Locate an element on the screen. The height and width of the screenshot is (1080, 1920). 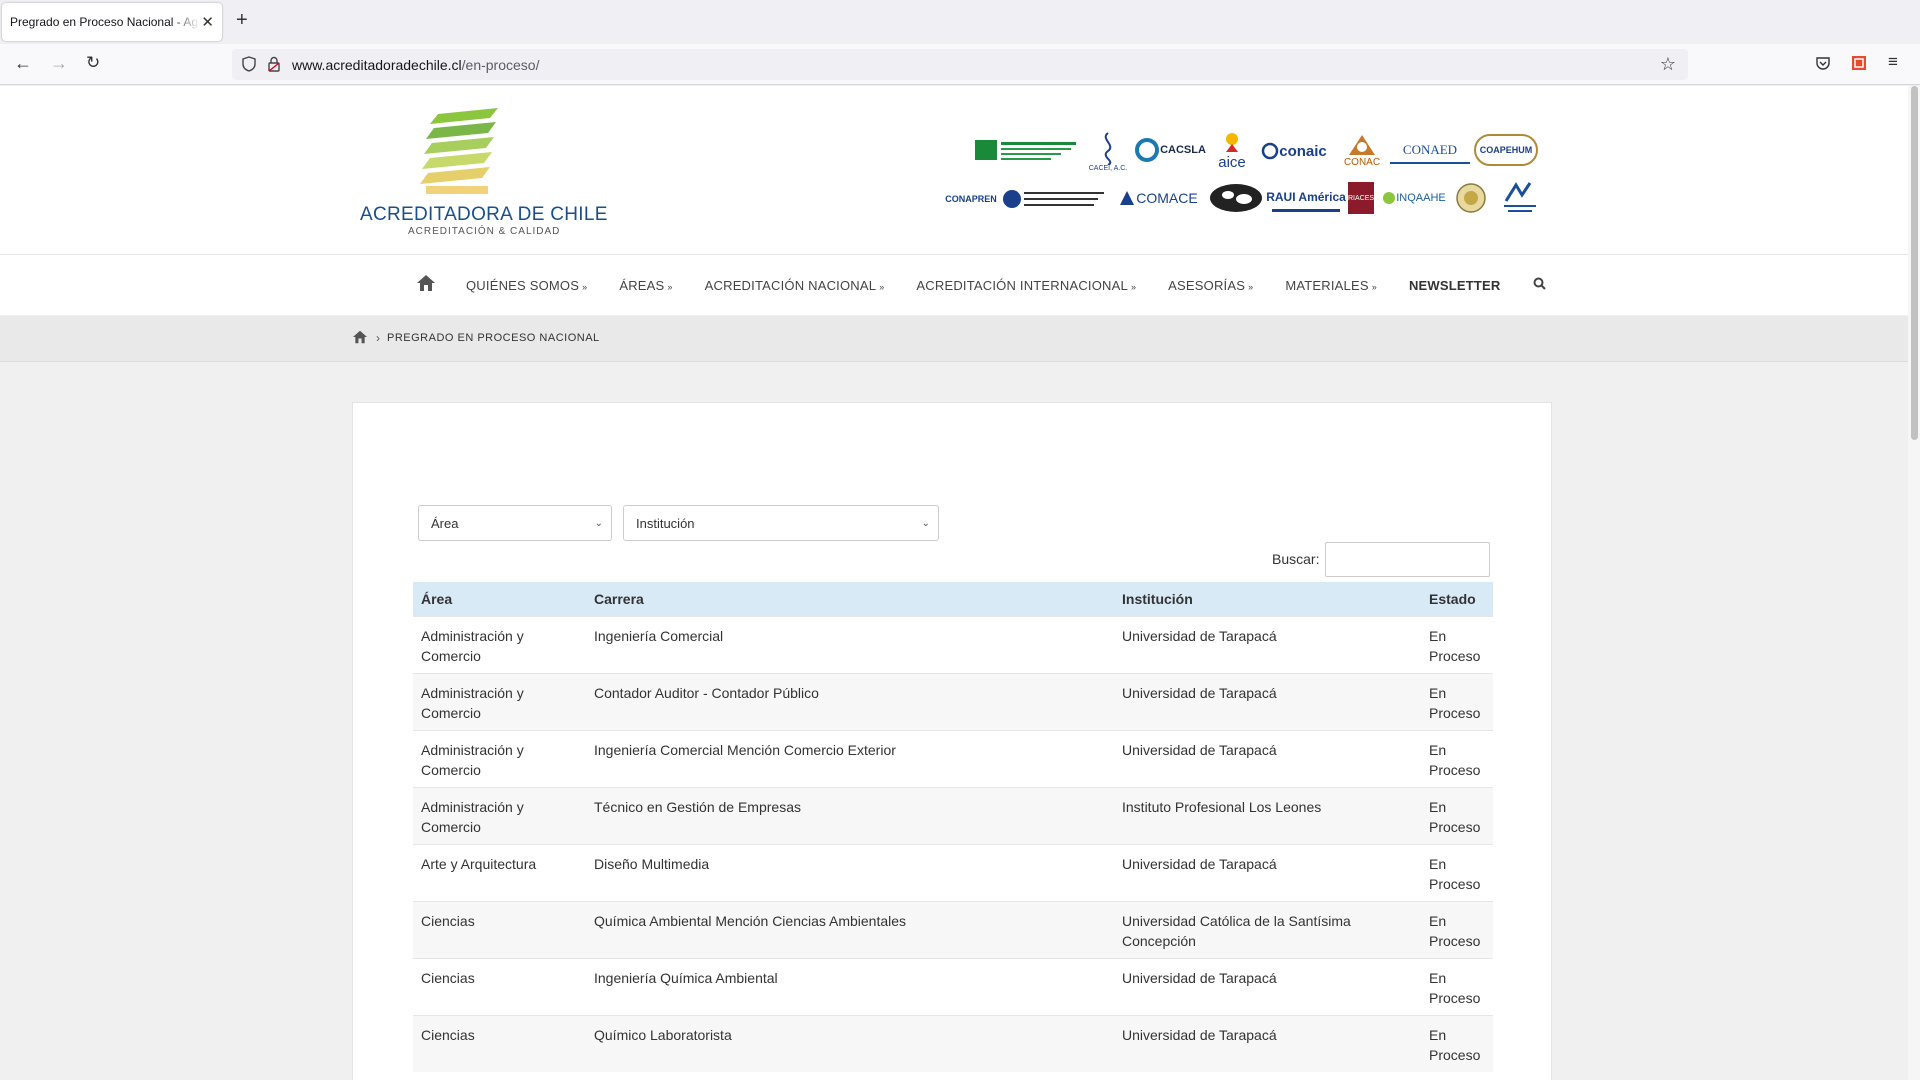
partner-logo-cna is located at coordinates (1520, 198).